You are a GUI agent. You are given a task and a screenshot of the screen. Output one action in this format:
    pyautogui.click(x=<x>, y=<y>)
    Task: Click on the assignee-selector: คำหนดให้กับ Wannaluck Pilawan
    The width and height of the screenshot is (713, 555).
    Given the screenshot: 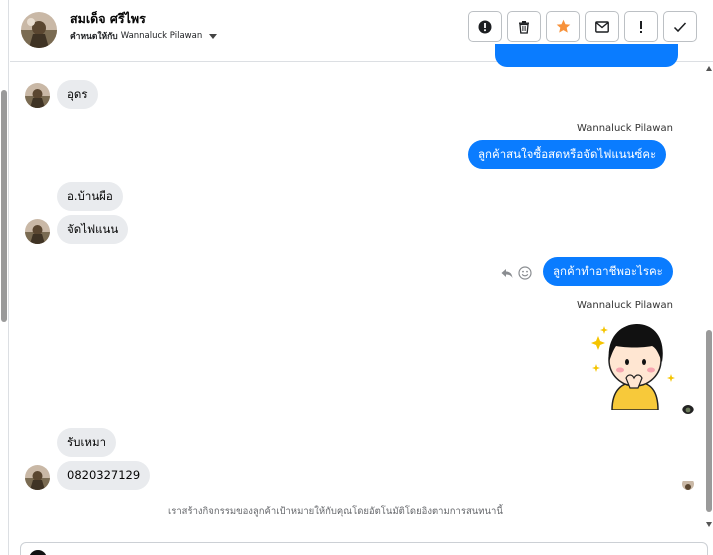 What is the action you would take?
    pyautogui.click(x=144, y=36)
    